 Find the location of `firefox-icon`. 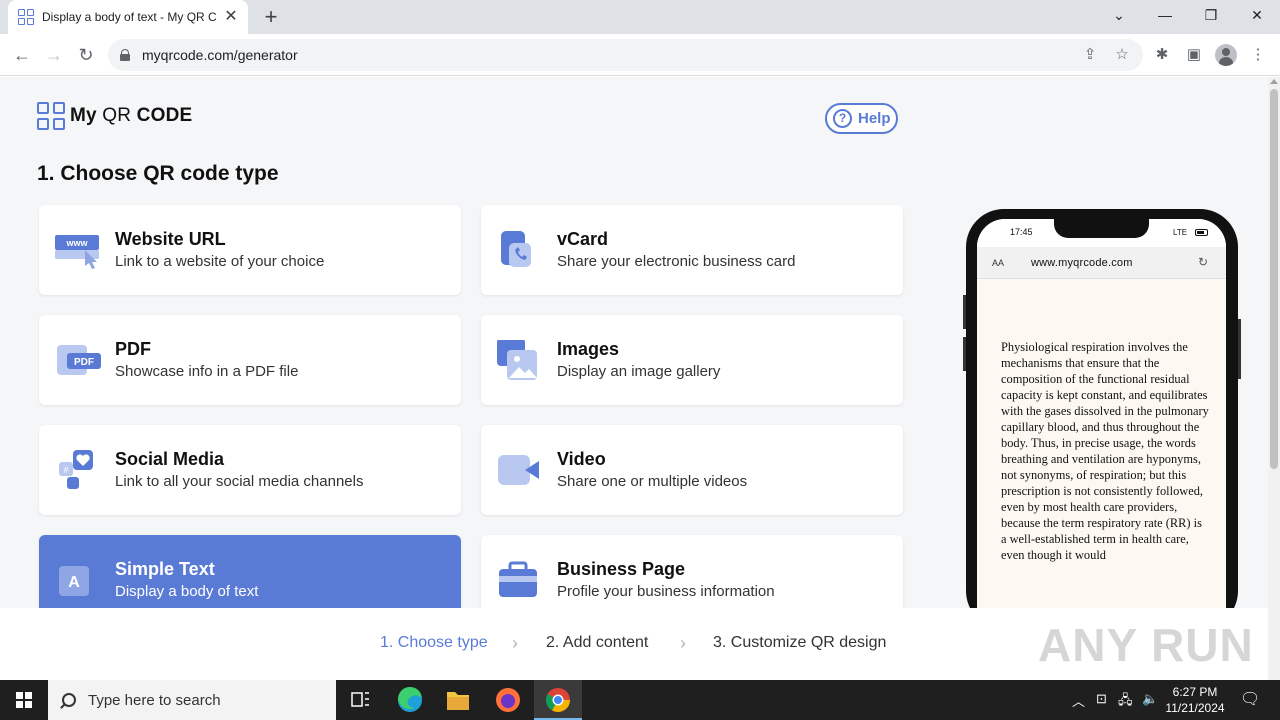

firefox-icon is located at coordinates (508, 700).